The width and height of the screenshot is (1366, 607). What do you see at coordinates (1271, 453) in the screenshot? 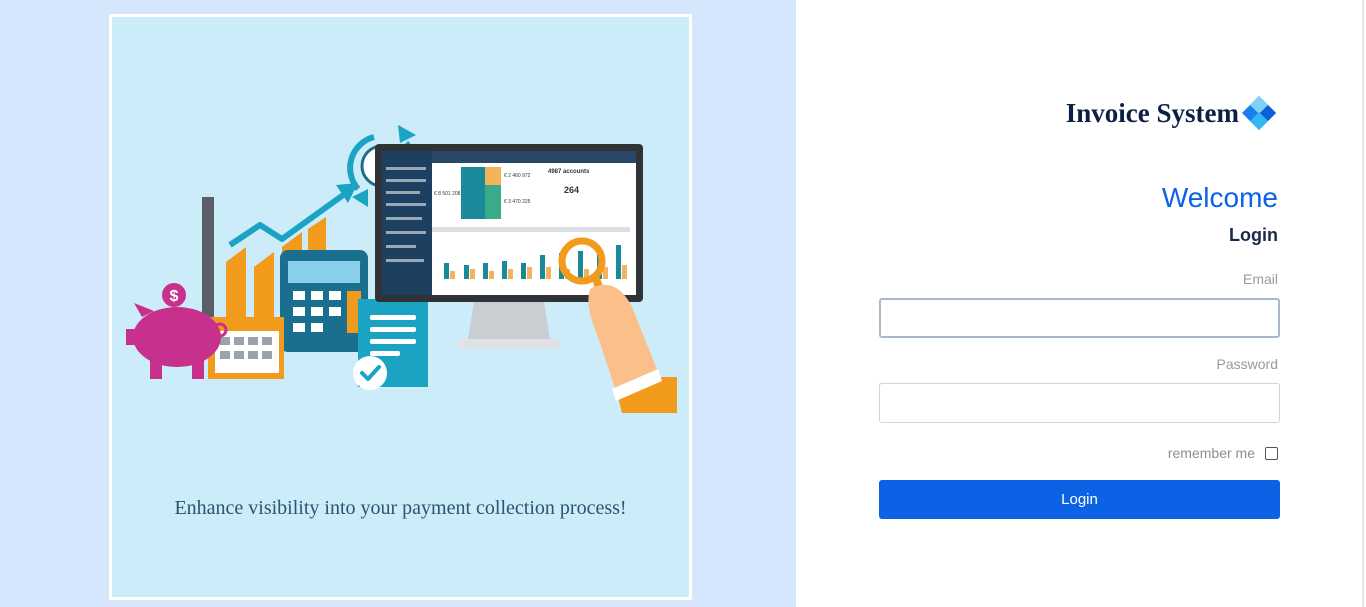
I see `remember-me-checkbox` at bounding box center [1271, 453].